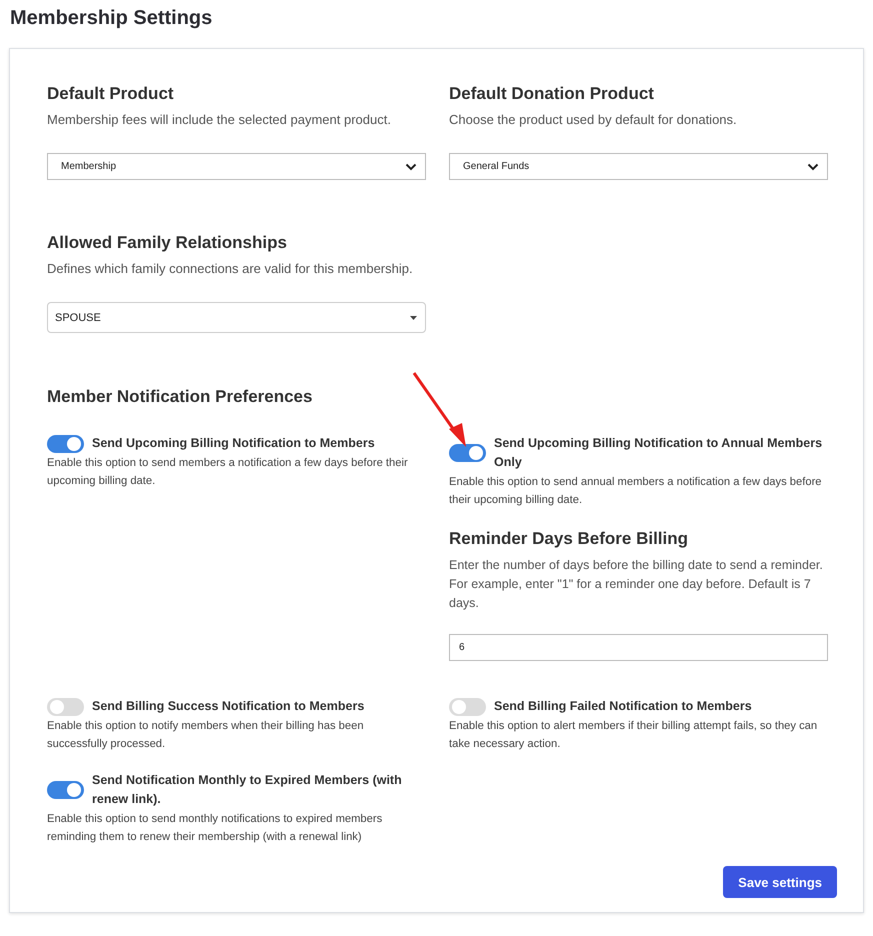 The height and width of the screenshot is (936, 873). What do you see at coordinates (638, 166) in the screenshot?
I see `dropdown: General Funds` at bounding box center [638, 166].